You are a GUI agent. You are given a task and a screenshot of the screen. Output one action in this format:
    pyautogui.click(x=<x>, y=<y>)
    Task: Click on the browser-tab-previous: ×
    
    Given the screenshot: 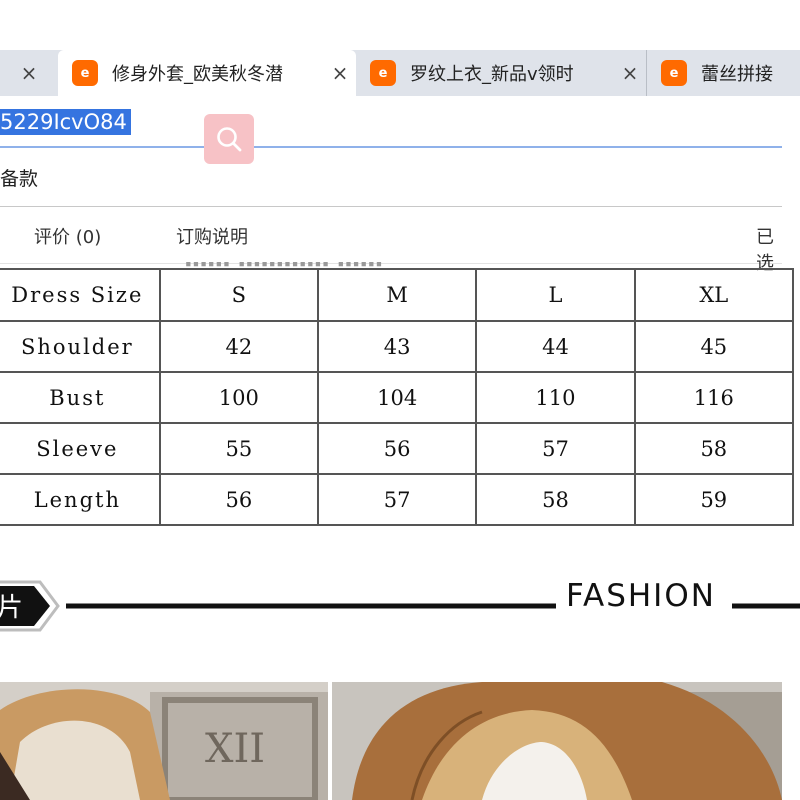 What is the action you would take?
    pyautogui.click(x=29, y=73)
    